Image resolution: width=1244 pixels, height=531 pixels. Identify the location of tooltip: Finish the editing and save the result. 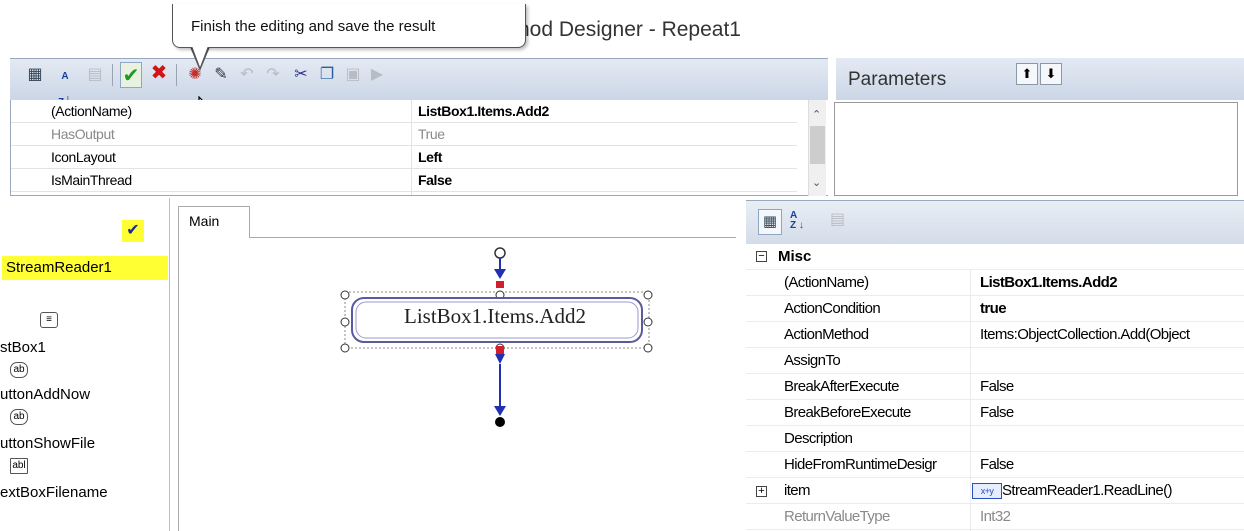
(349, 26).